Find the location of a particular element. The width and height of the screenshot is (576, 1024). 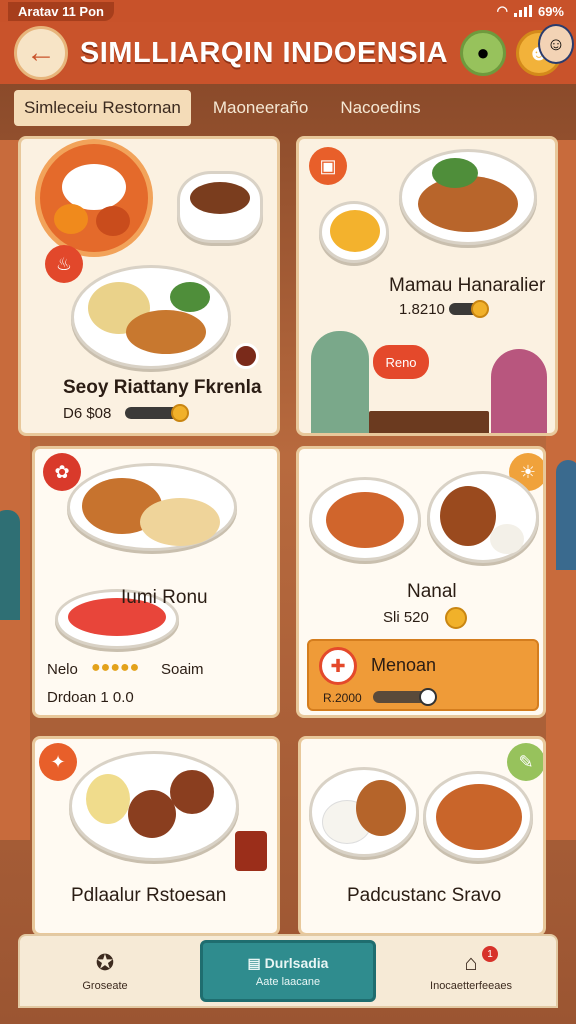

chili-icon: ♨ is located at coordinates (64, 264).